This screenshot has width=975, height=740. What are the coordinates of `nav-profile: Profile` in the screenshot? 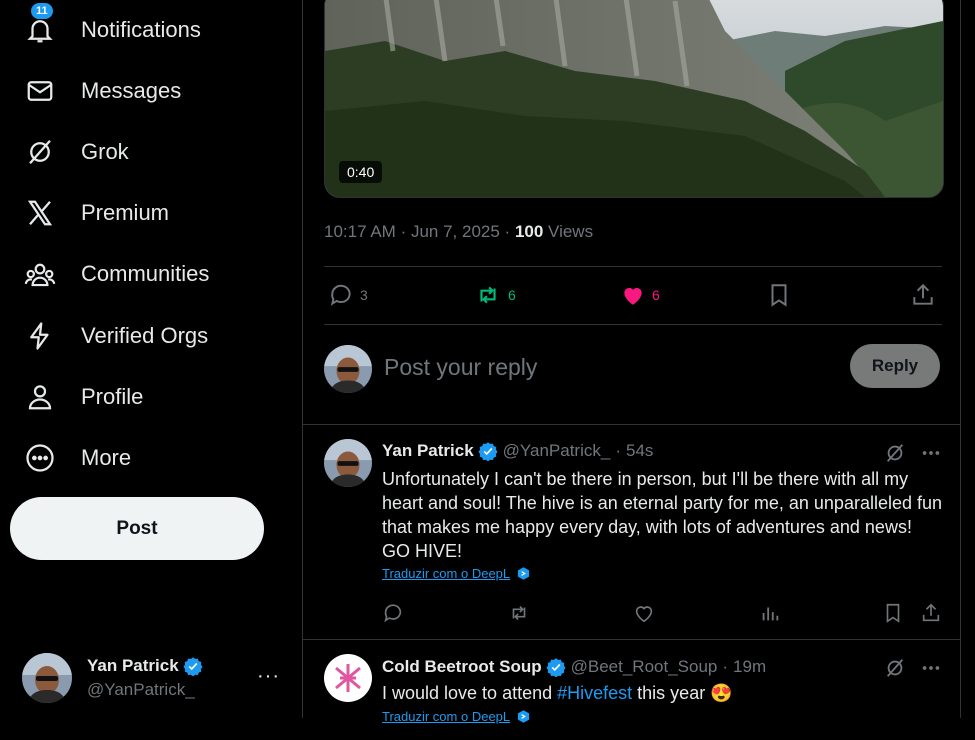 It's located at (82, 397).